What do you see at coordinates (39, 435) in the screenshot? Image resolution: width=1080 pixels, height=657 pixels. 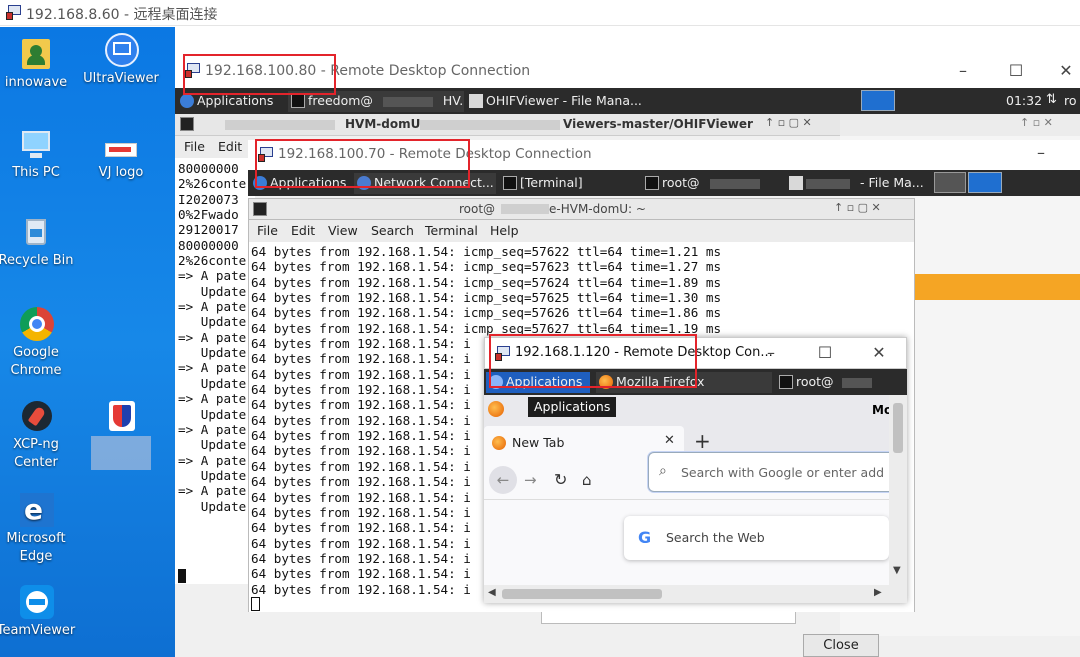 I see `desktop-icon-xcp-ng: XCP-ng Center` at bounding box center [39, 435].